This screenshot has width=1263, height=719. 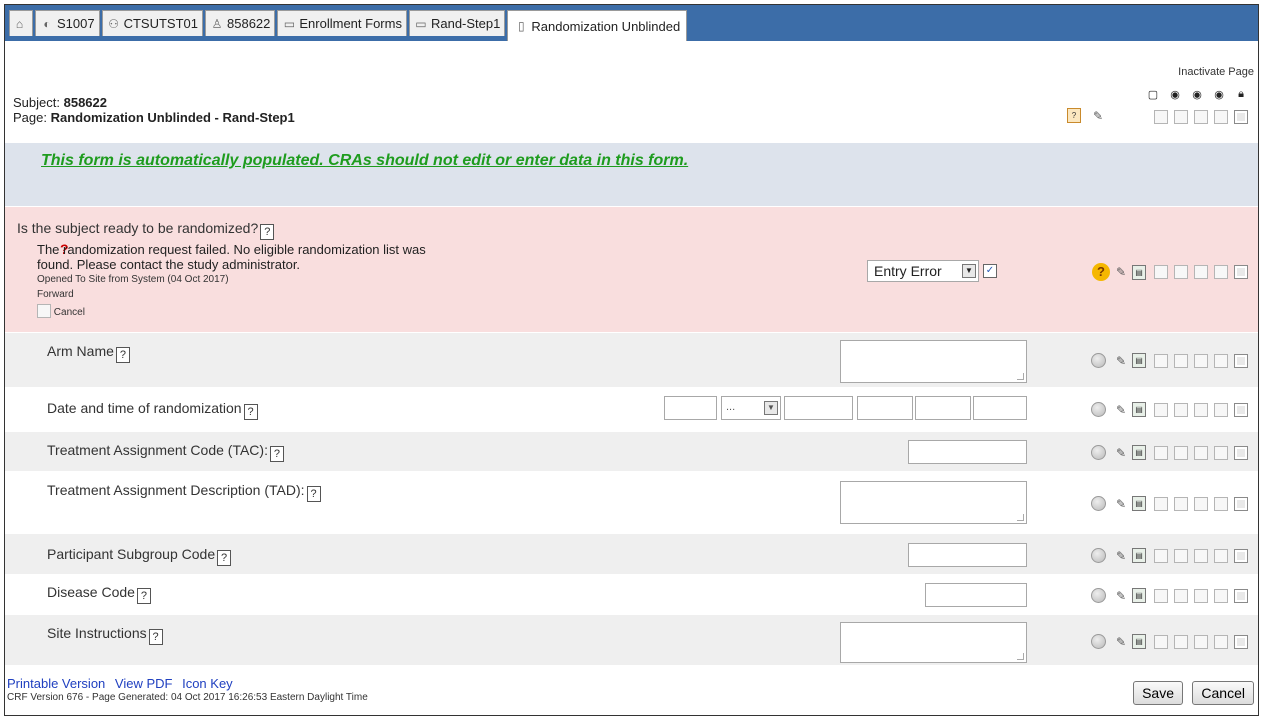 What do you see at coordinates (690, 408) in the screenshot?
I see `day-input` at bounding box center [690, 408].